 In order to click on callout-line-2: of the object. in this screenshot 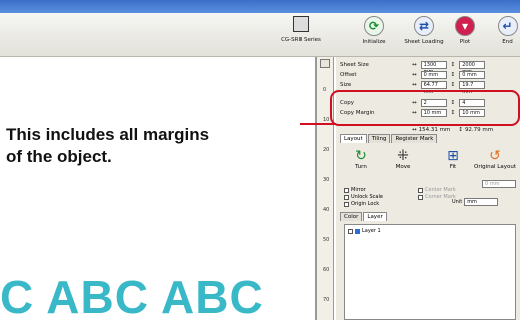, I will do `click(59, 156)`.